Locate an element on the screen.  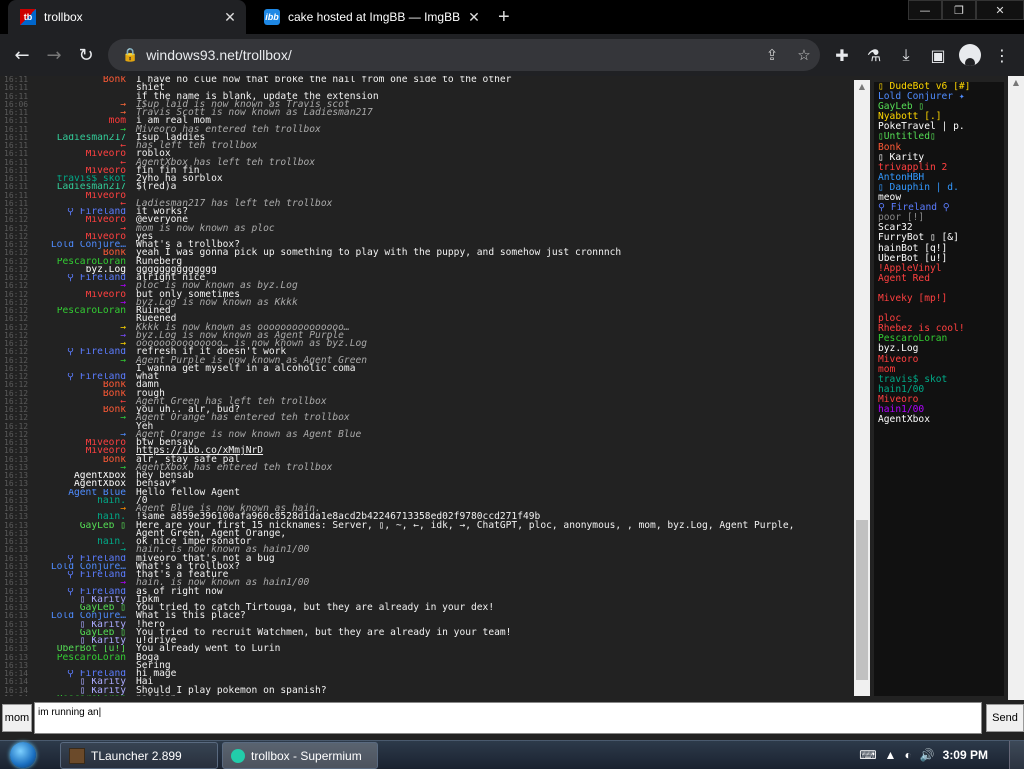
message-nick: Agent Blue is located at coordinates (83, 493).